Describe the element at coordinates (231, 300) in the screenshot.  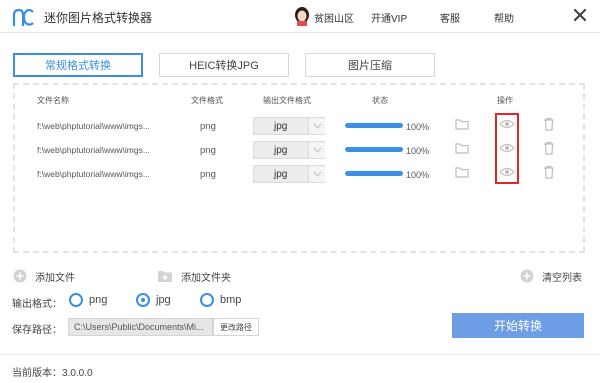
I see `radio-label: bmp` at that location.